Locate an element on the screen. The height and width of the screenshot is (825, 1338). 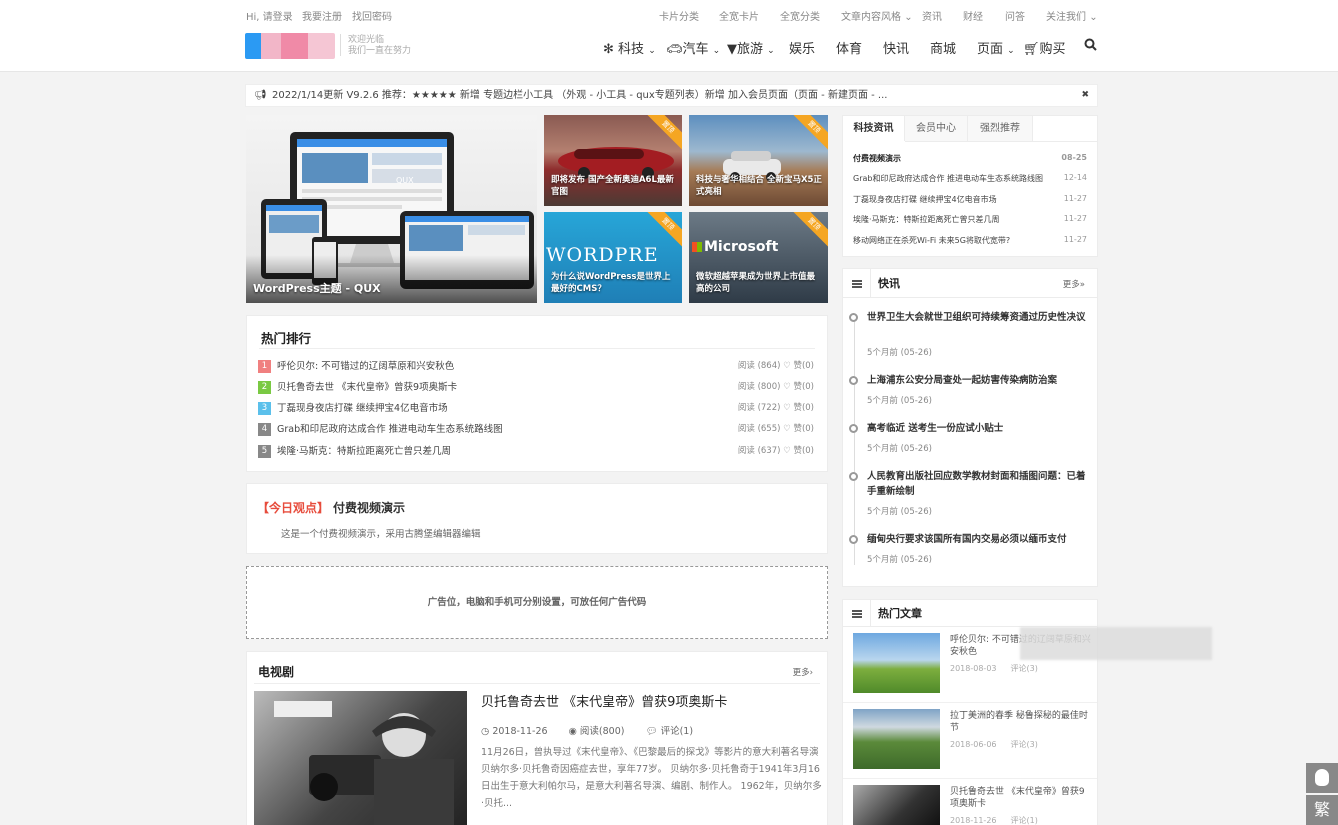
nav-entertainment: 娱乐 is located at coordinates (802, 47).